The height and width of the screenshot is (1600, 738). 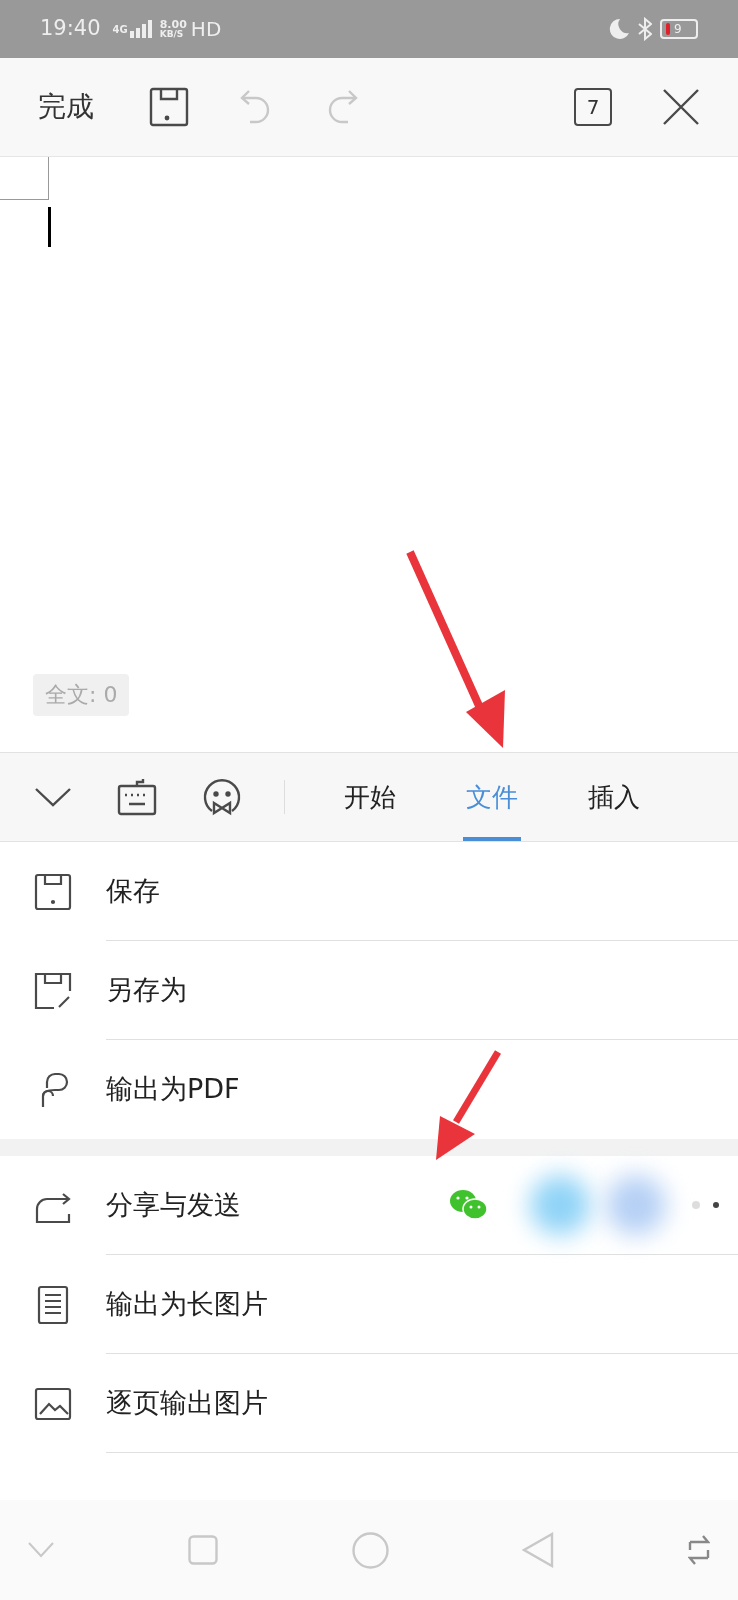 What do you see at coordinates (187, 1402) in the screenshot?
I see `menu-item-label: 逐页输出图片` at bounding box center [187, 1402].